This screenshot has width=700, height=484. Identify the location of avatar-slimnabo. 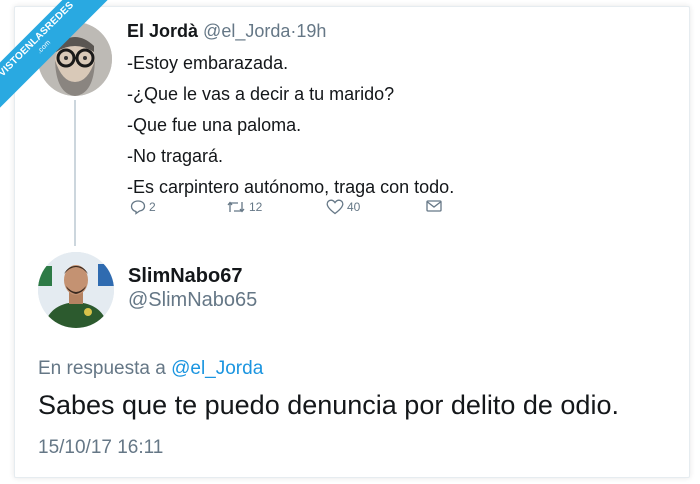
(76, 290).